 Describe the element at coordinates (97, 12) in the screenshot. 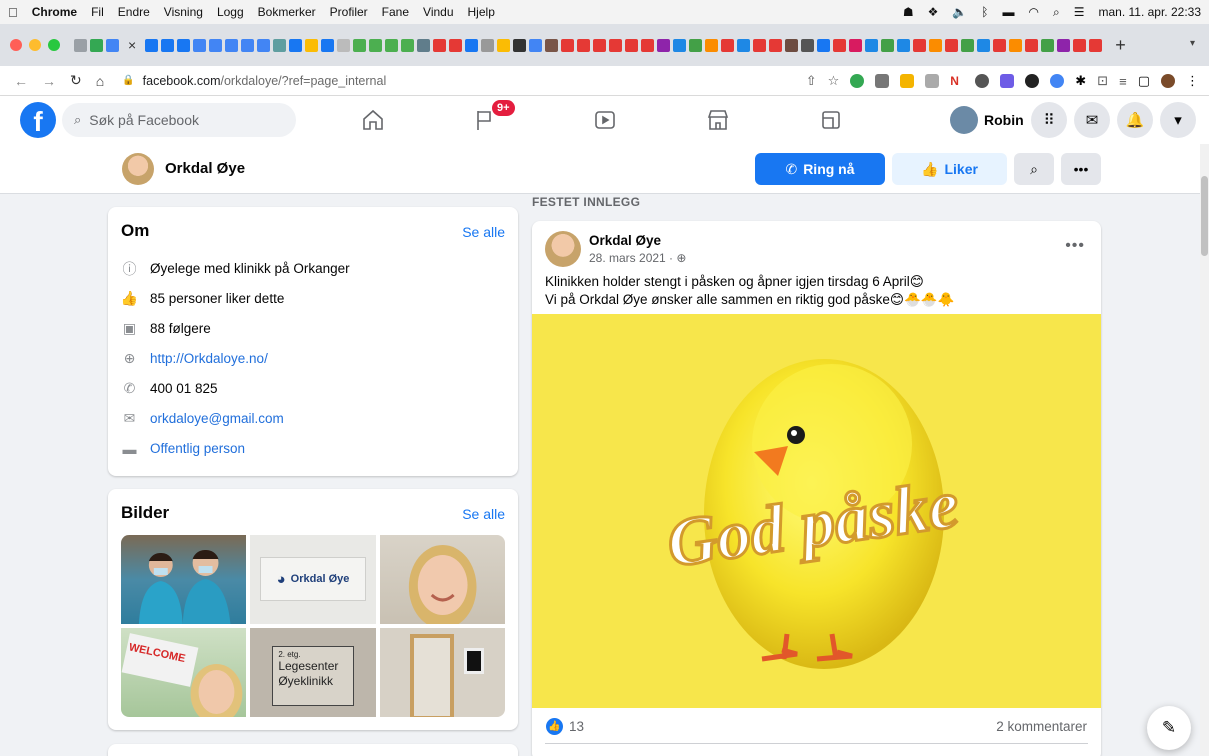

I see `menu-file: Fil` at that location.